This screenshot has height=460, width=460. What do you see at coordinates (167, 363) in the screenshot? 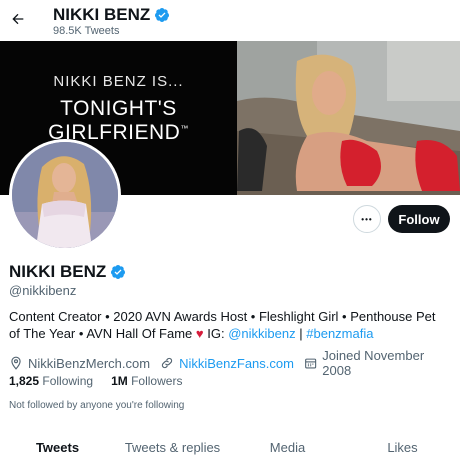
I see `link-icon` at bounding box center [167, 363].